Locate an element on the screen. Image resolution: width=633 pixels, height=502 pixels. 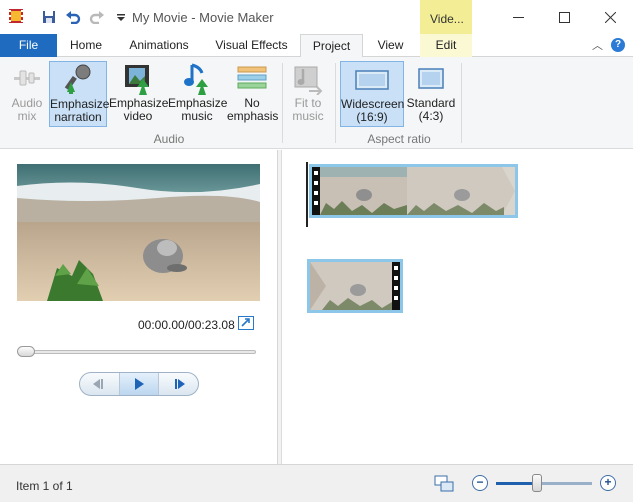
standard-button: Standard (4:3) is located at coordinates (431, 94).